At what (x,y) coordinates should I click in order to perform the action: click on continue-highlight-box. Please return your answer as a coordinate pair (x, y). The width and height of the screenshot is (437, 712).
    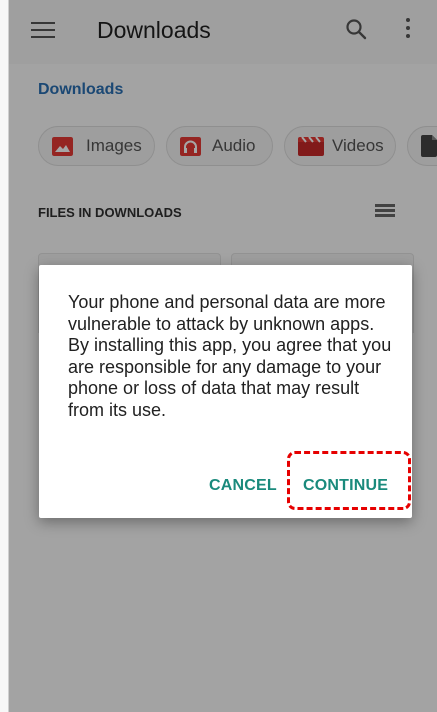
    Looking at the image, I should click on (349, 480).